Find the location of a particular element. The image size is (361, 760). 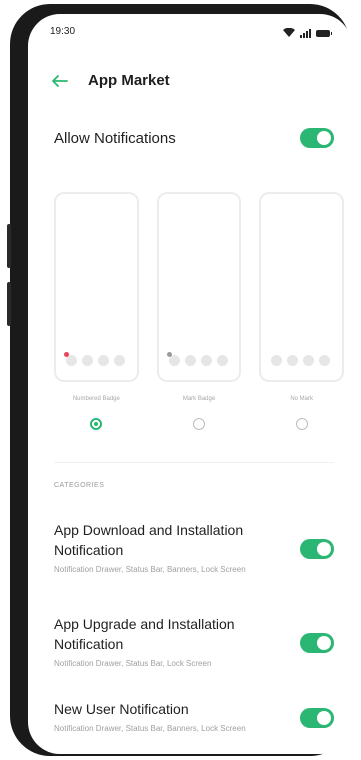

status-bar: 19:30 is located at coordinates (190, 30).